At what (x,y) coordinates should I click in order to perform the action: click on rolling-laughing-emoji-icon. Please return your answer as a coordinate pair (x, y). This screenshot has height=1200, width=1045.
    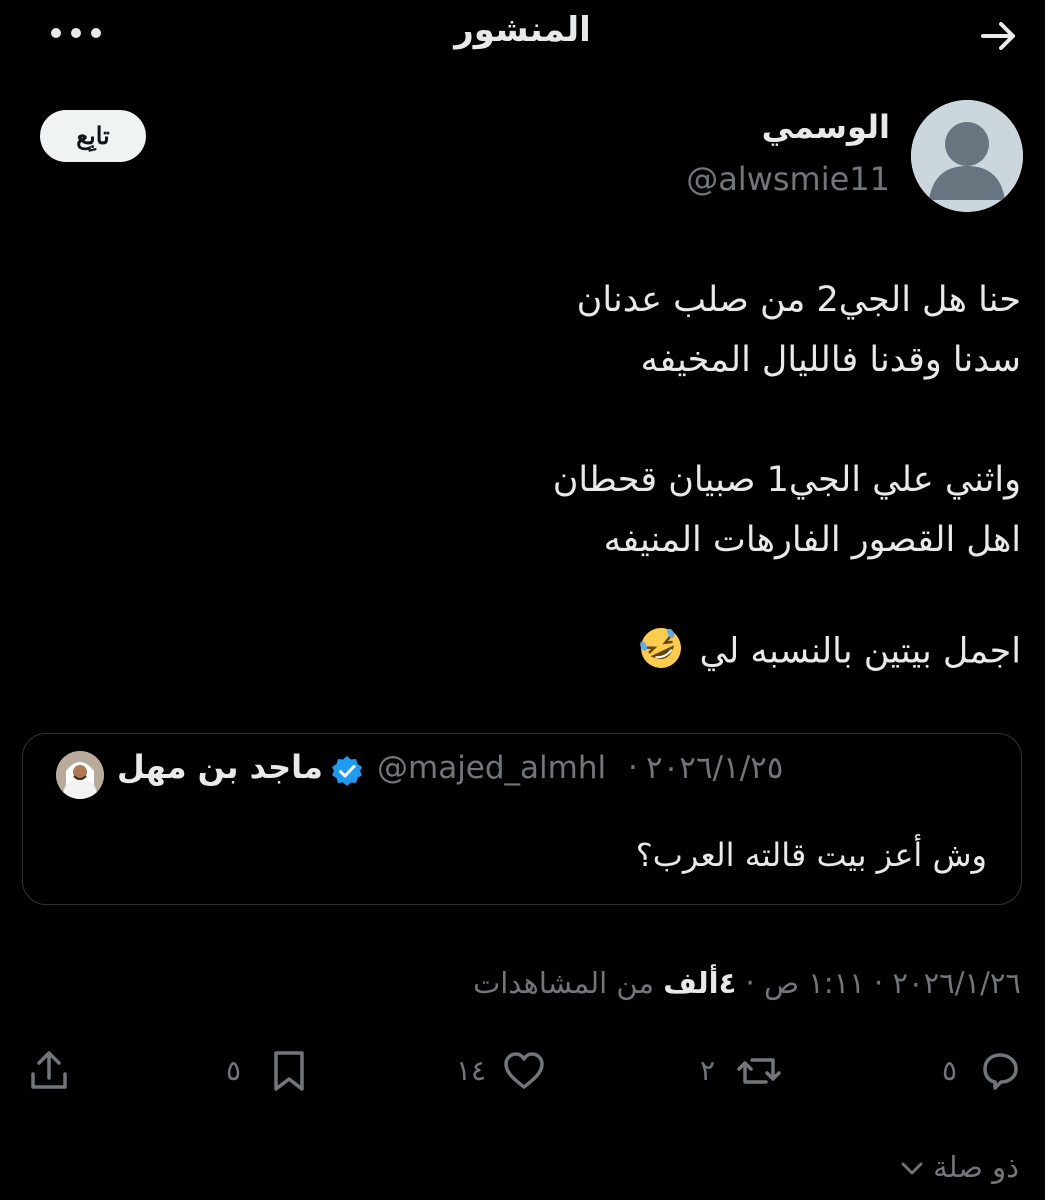
    Looking at the image, I should click on (661, 652).